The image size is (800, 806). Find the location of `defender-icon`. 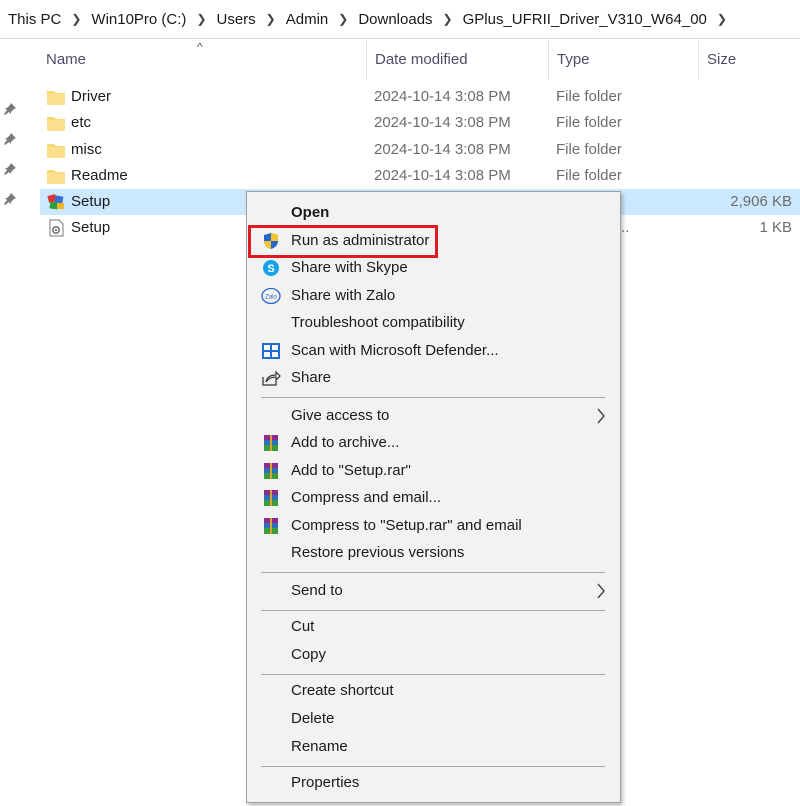

defender-icon is located at coordinates (271, 351).